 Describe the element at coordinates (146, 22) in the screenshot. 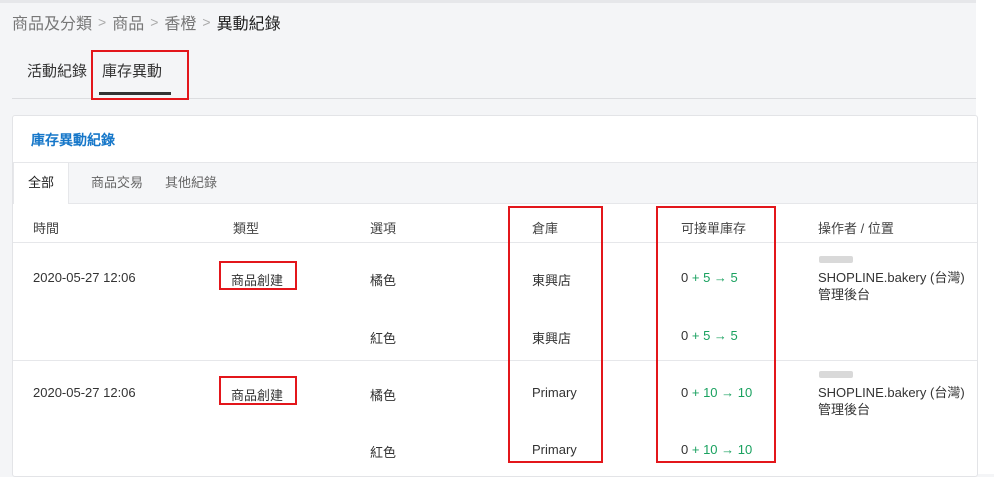

I see `breadcrumb: 商品及分類 > 商品 > 香橙 > 異動紀錄` at that location.